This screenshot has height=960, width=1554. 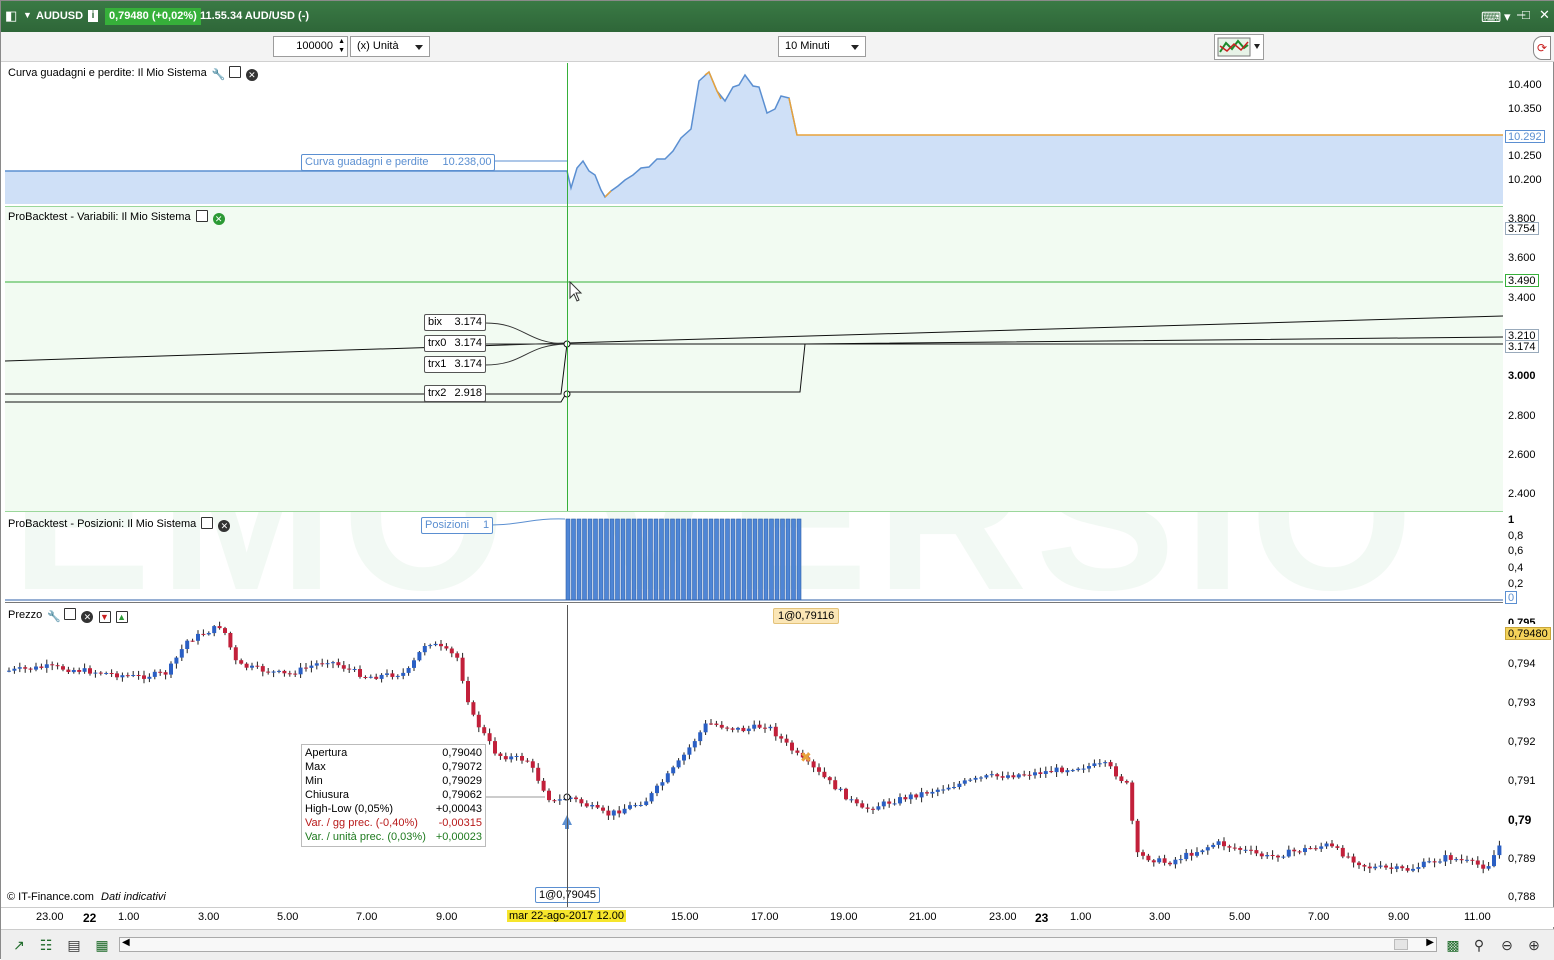 I want to click on chart-scale-icon: ▩, so click(x=1453, y=945).